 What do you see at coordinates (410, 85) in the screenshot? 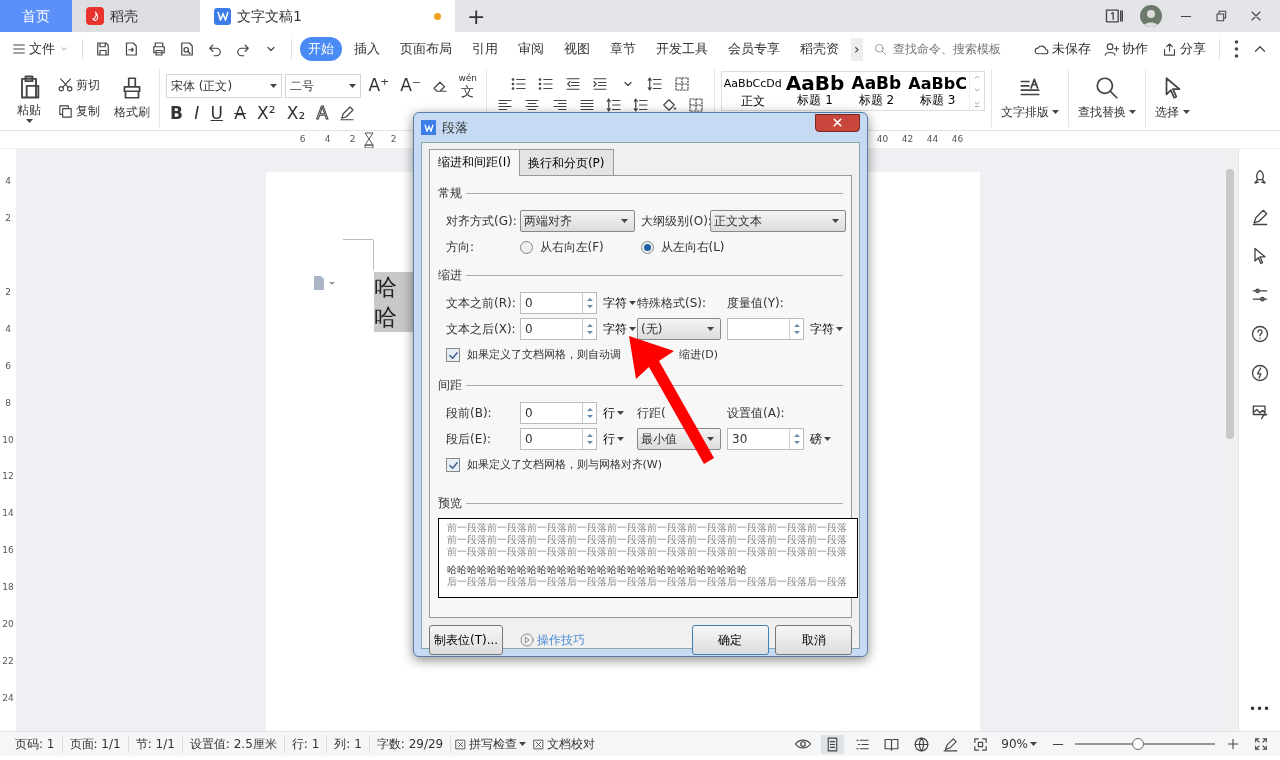
I see `shrink-font-button: A⁻` at bounding box center [410, 85].